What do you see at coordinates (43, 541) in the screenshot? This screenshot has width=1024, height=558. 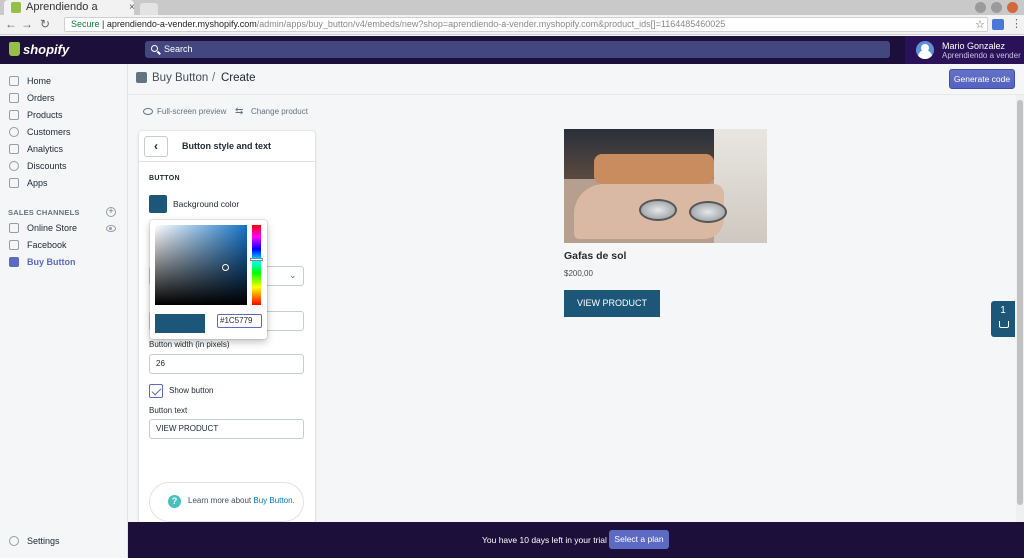 I see `sidebar-item-label: Settings` at bounding box center [43, 541].